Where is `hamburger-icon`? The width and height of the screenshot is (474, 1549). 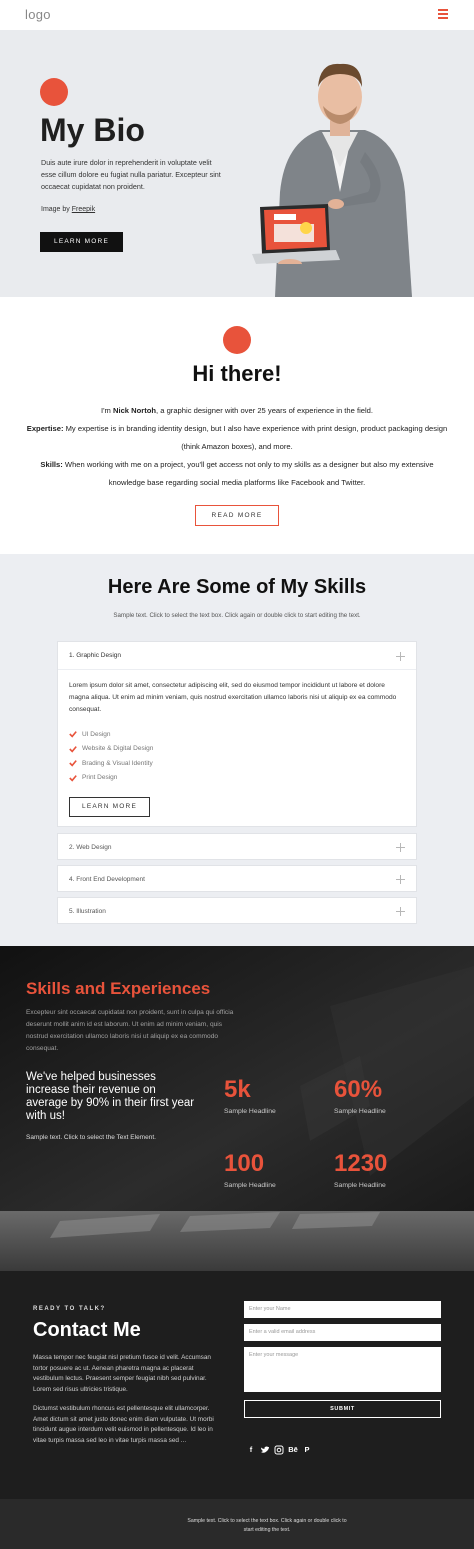 hamburger-icon is located at coordinates (443, 14).